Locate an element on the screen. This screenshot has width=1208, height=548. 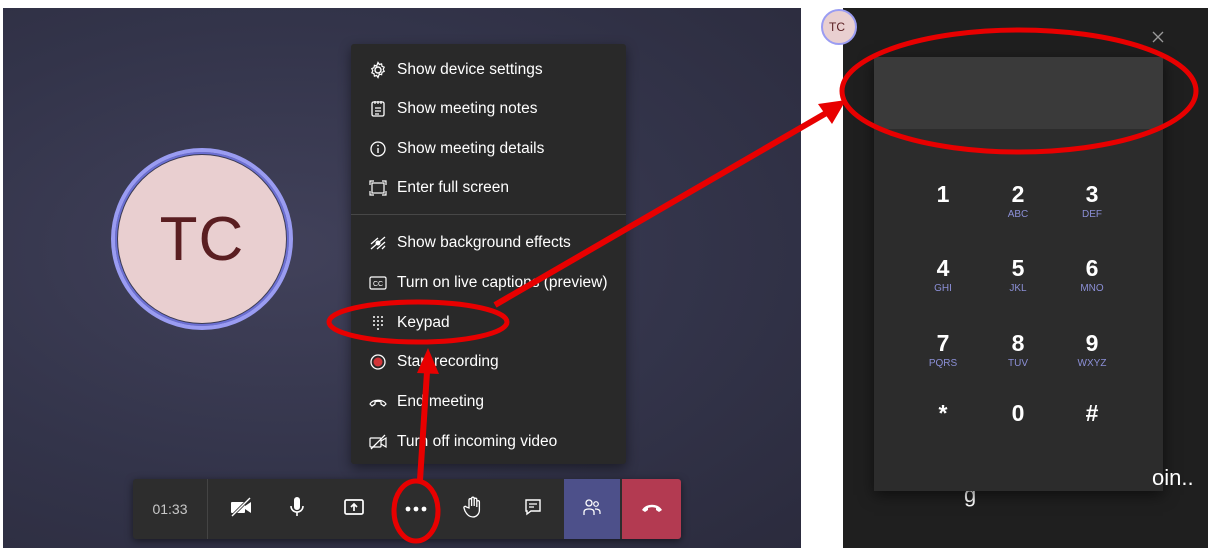
fullscreen-icon is located at coordinates (378, 188).